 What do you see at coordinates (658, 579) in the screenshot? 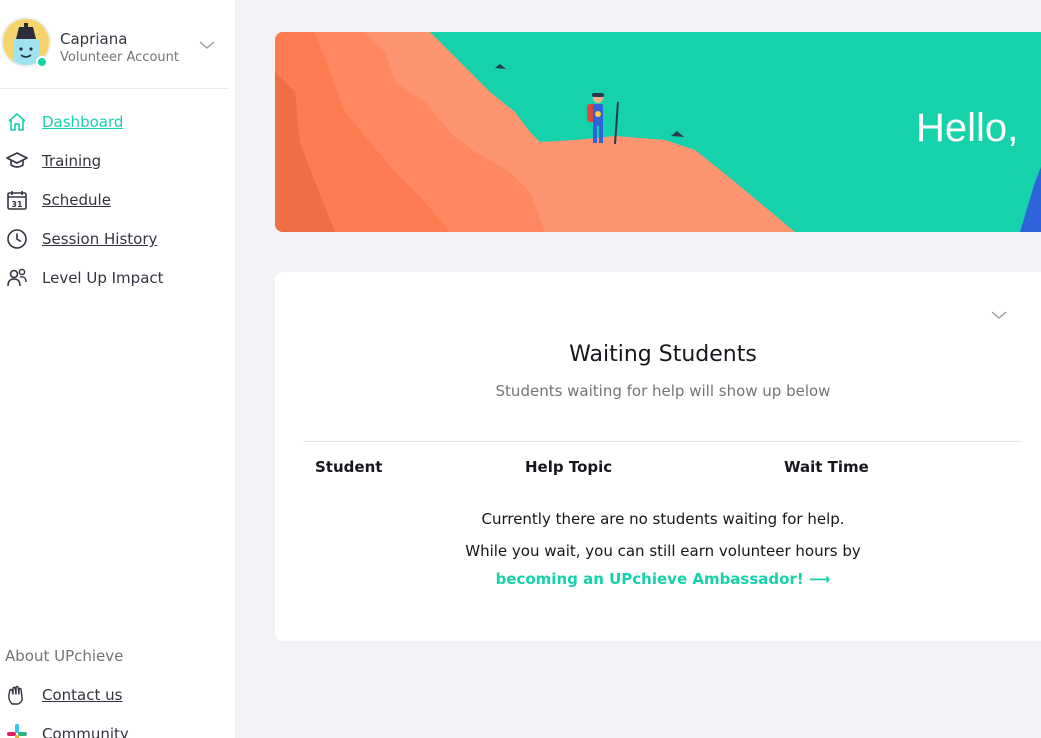
I see `ambassador-link: becoming an UPchieve Ambassador! ⟶` at bounding box center [658, 579].